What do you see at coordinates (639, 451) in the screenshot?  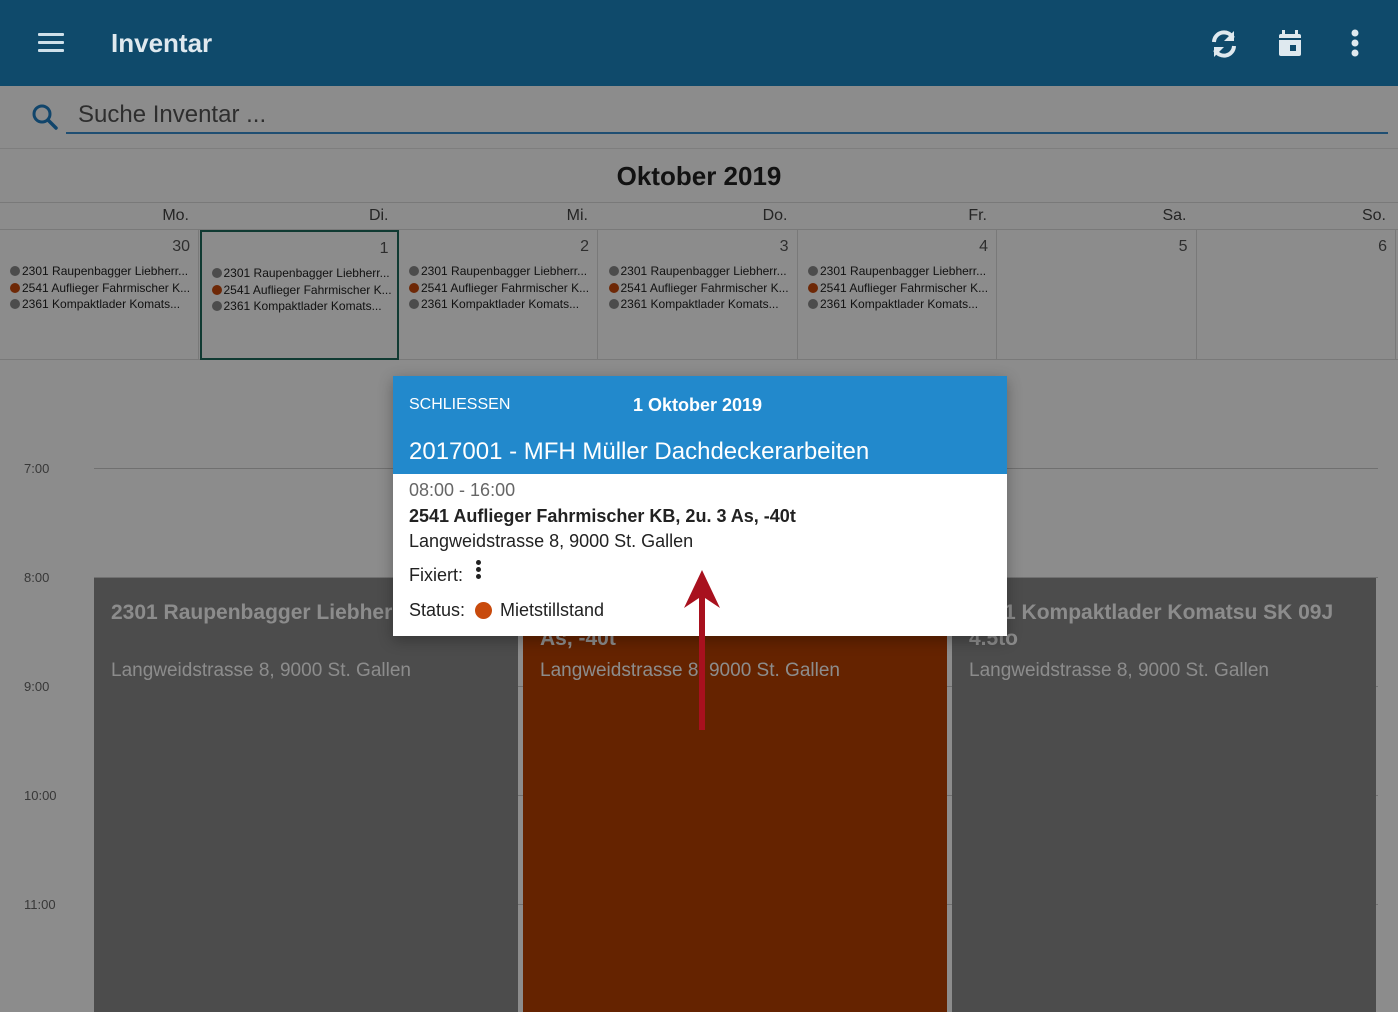 I see `dialog-job-title: 2017001 - MFH Müller Dachdeckerarbeiten` at bounding box center [639, 451].